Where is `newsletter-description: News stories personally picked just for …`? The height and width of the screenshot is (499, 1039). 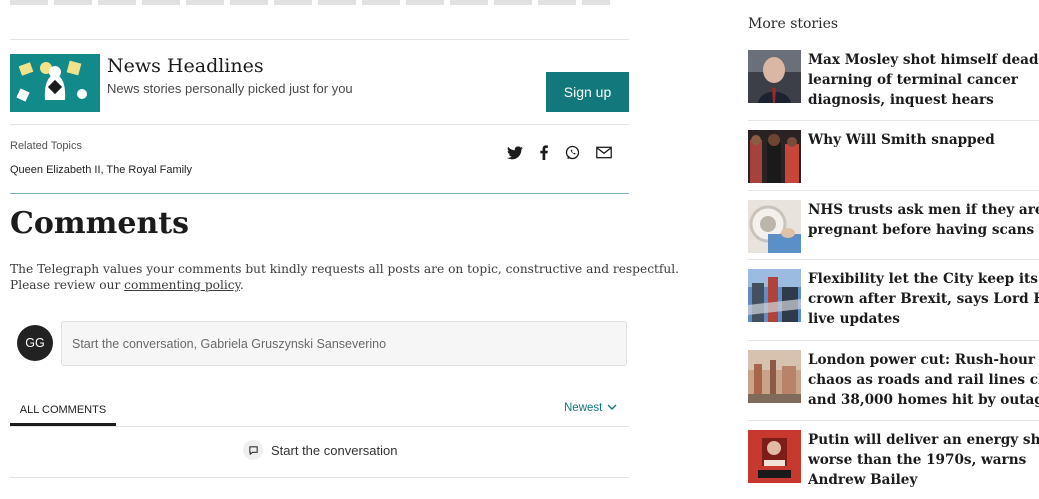
newsletter-description: News stories personally picked just for … is located at coordinates (230, 88).